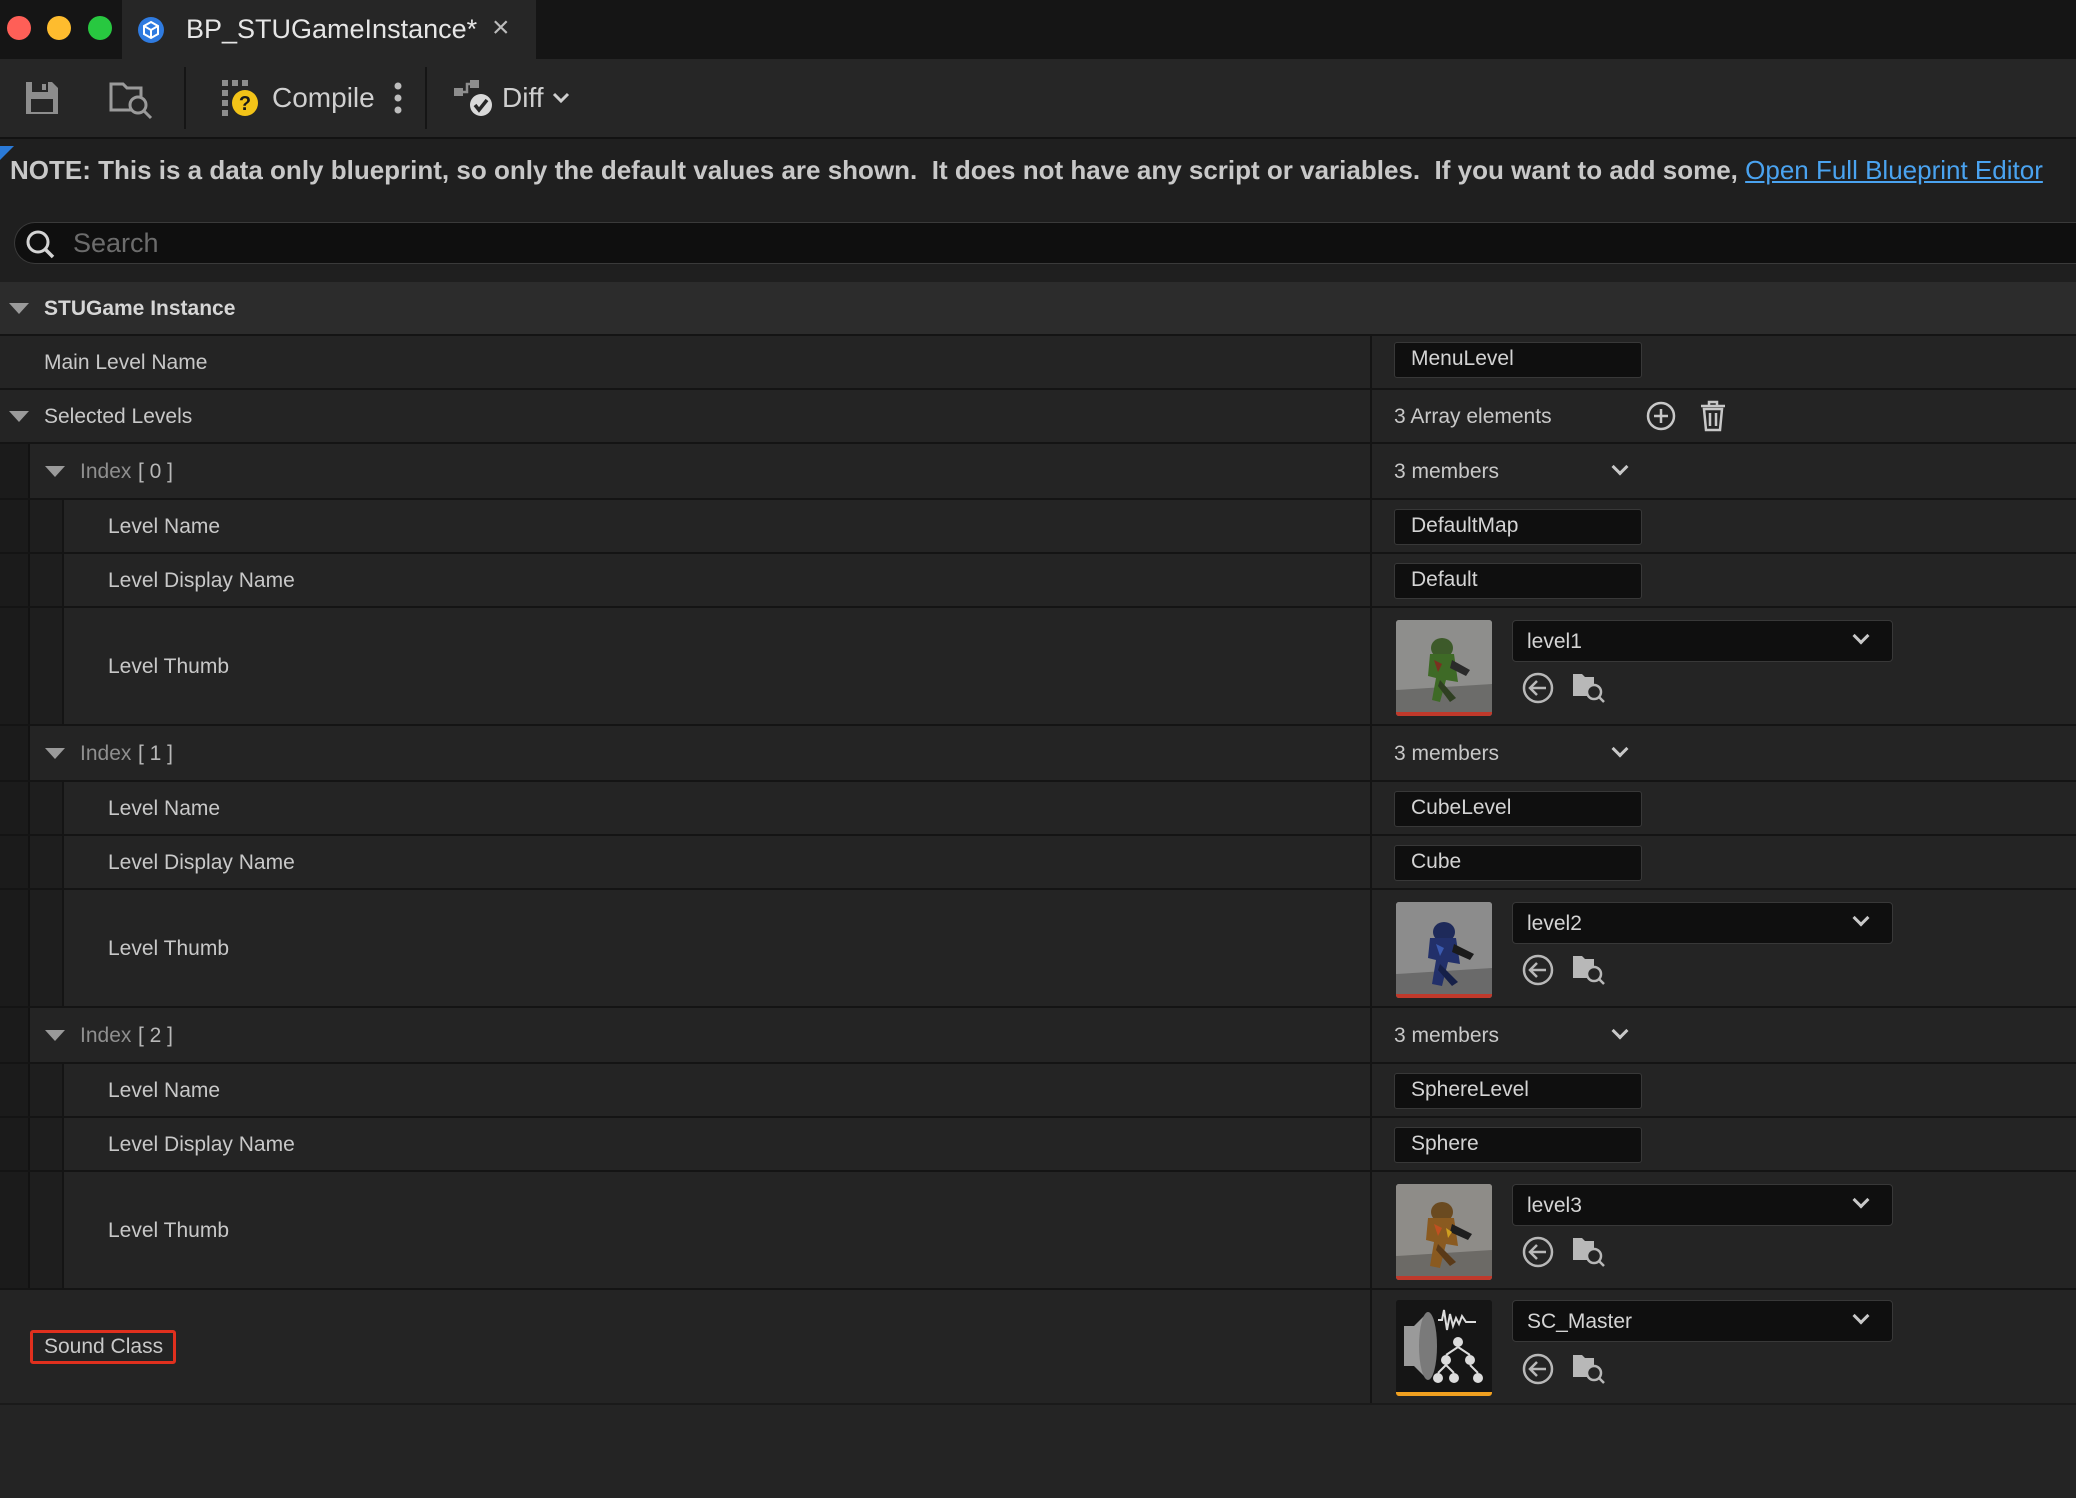 The image size is (2076, 1498). I want to click on array-index-row: Index [ 2 ] 3 members, so click(1038, 1036).